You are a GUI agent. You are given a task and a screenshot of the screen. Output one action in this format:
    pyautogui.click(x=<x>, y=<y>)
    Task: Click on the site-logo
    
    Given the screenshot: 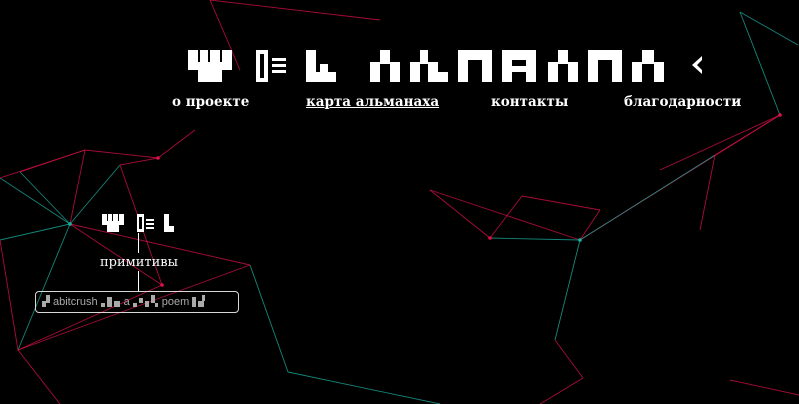 What is the action you would take?
    pyautogui.click(x=447, y=65)
    